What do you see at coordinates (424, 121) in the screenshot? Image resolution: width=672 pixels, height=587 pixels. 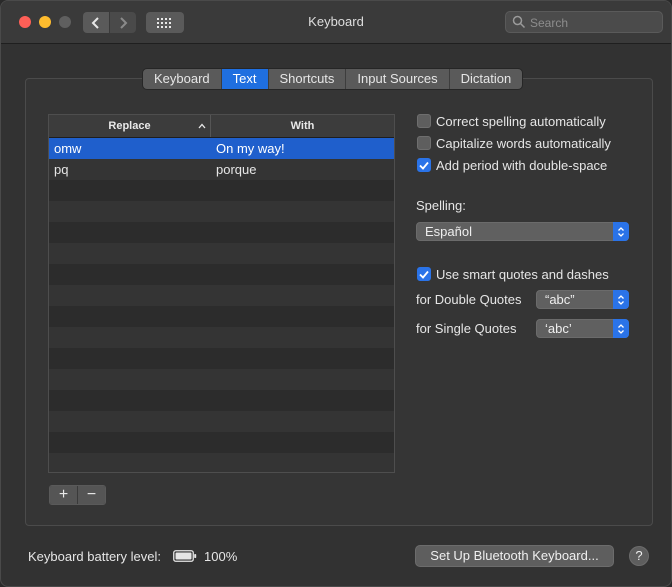 I see `correct-spelling-checkbox` at bounding box center [424, 121].